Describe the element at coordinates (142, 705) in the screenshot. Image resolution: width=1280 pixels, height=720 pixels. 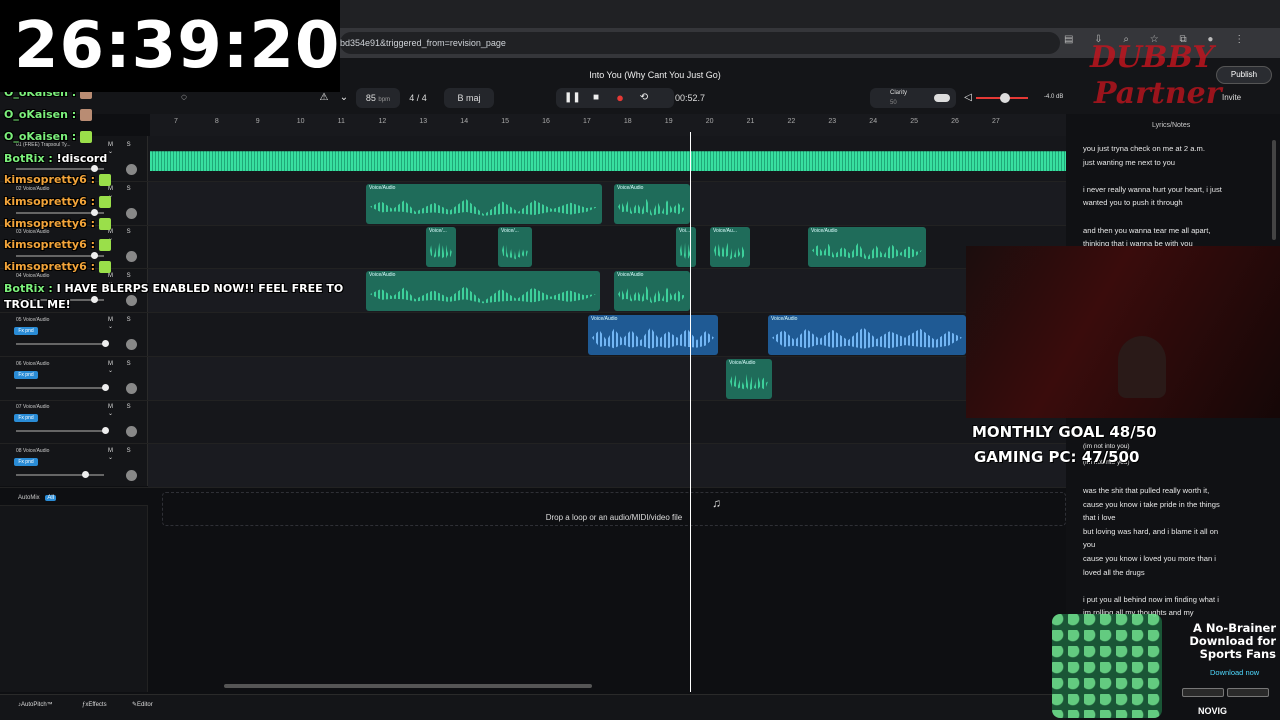
I see `editor-button: ✎ Editor` at that location.